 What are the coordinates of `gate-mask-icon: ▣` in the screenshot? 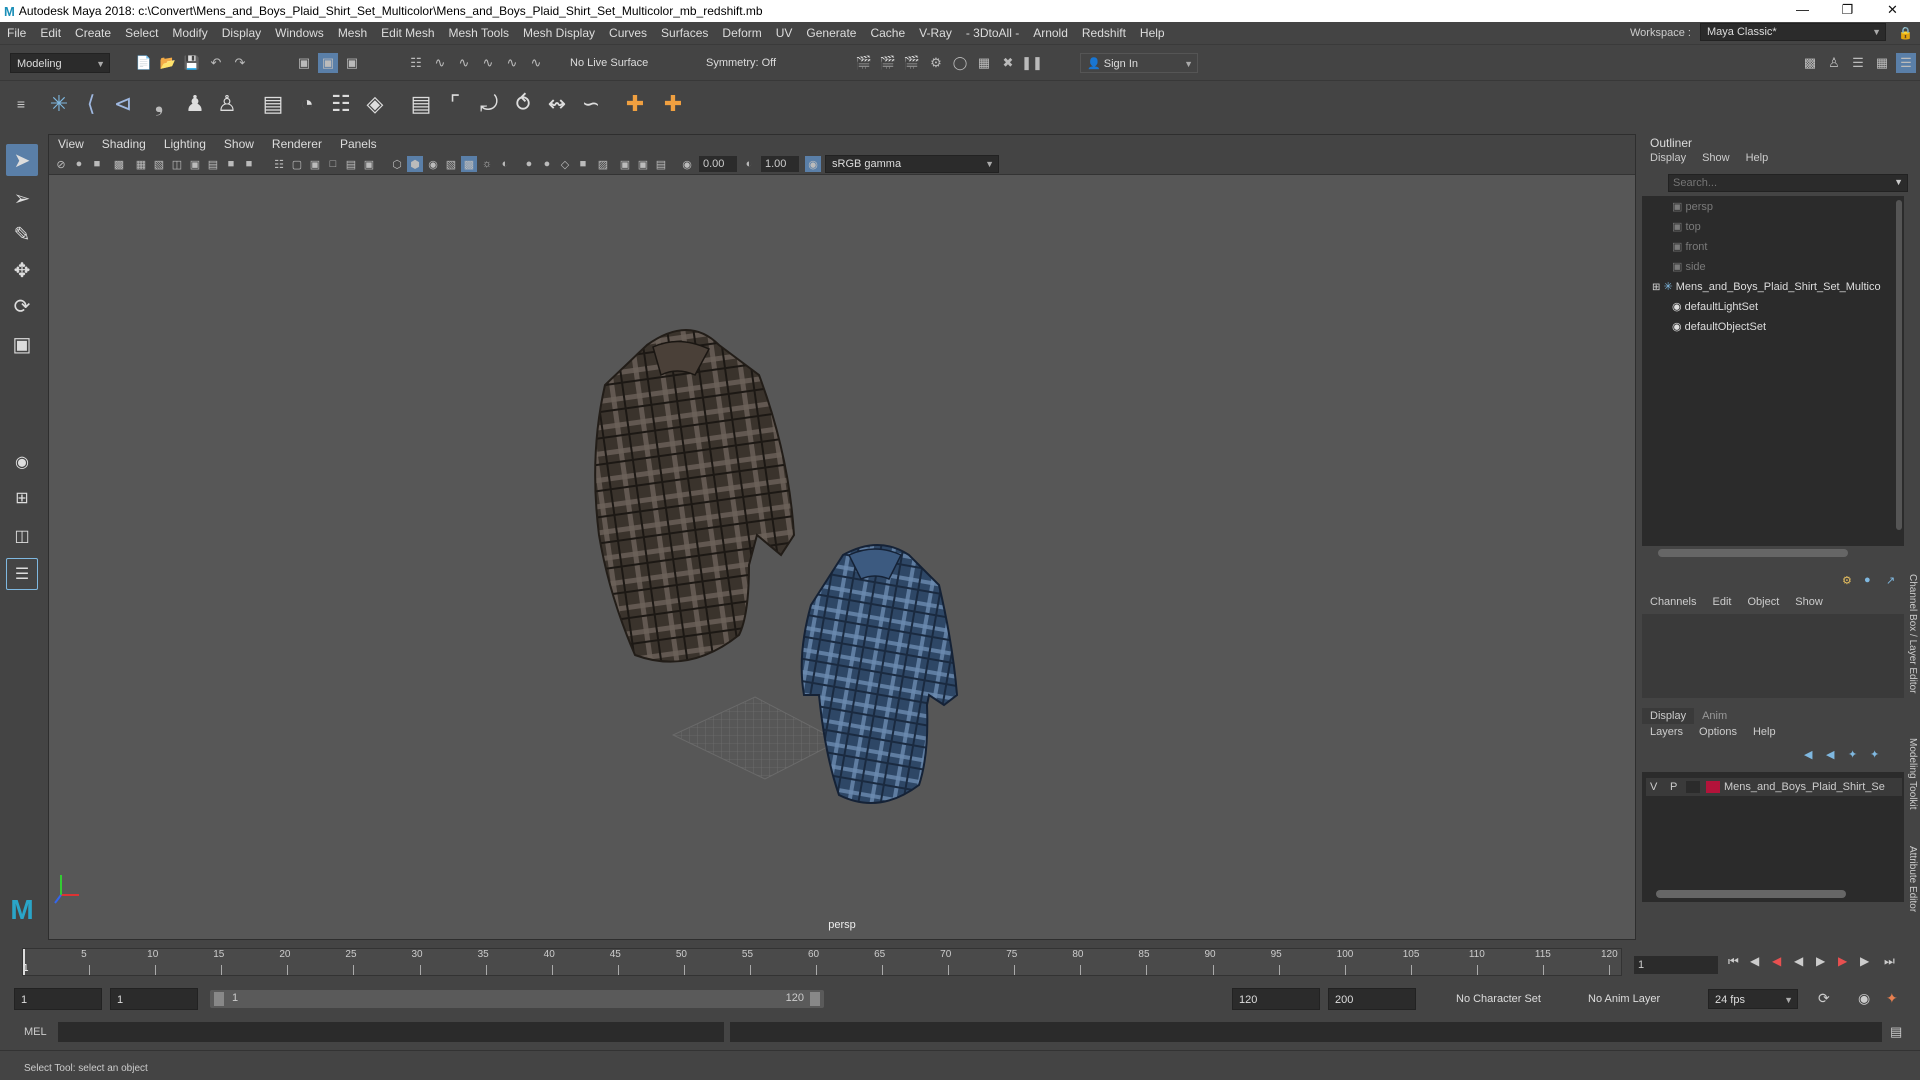 It's located at (195, 164).